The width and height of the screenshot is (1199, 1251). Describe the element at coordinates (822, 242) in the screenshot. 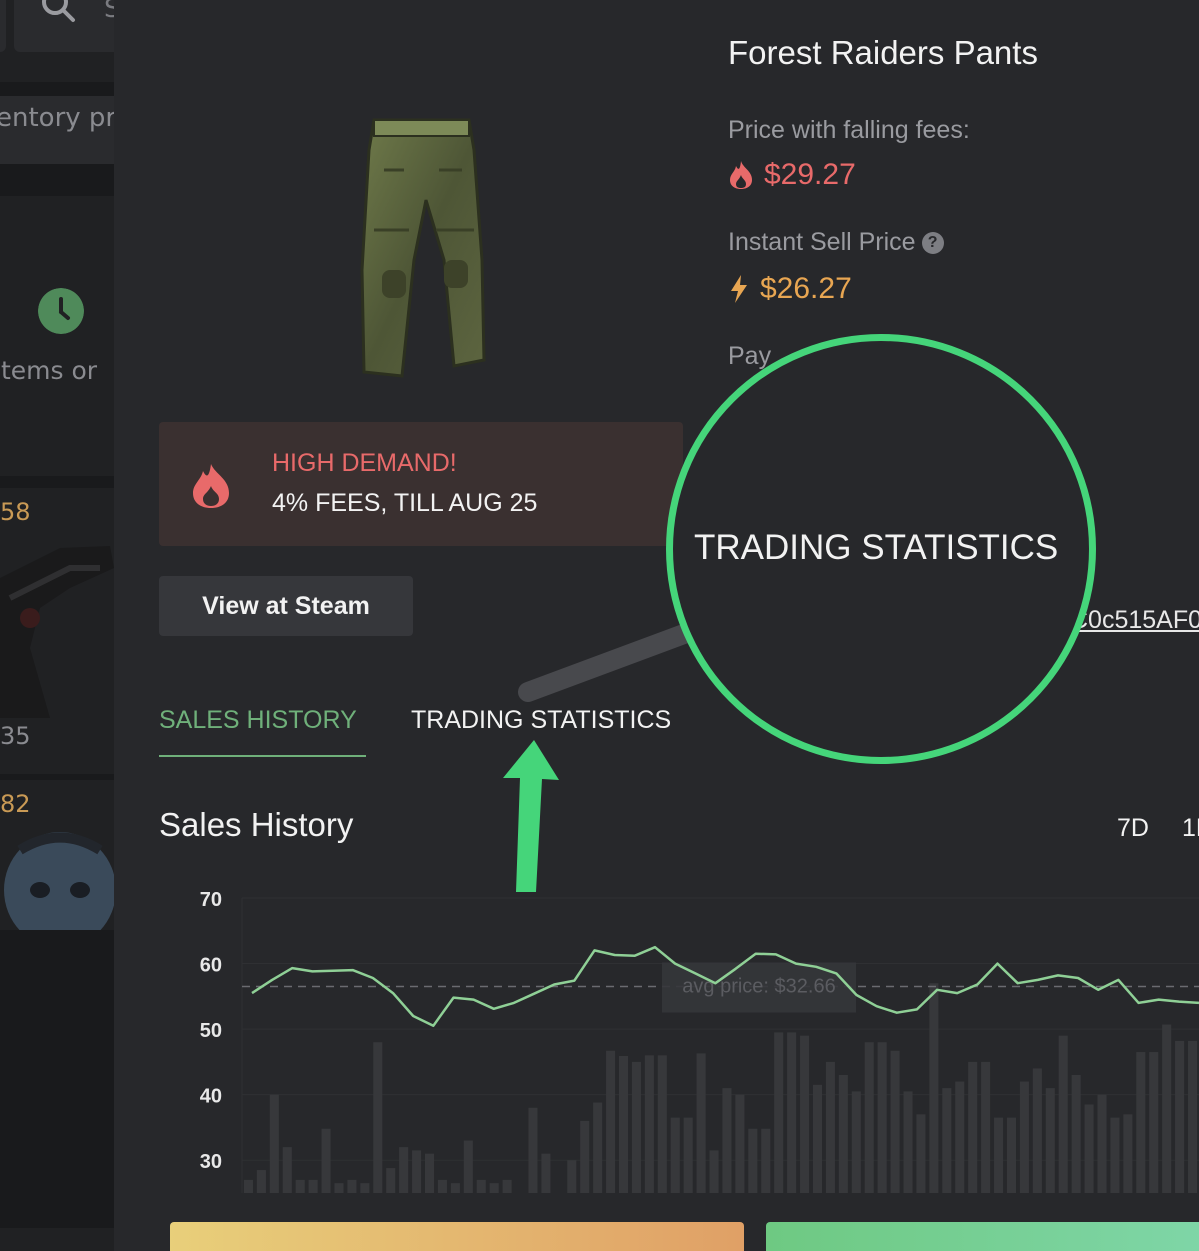

I see `instant-sell-label-text: Instant Sell Price` at that location.